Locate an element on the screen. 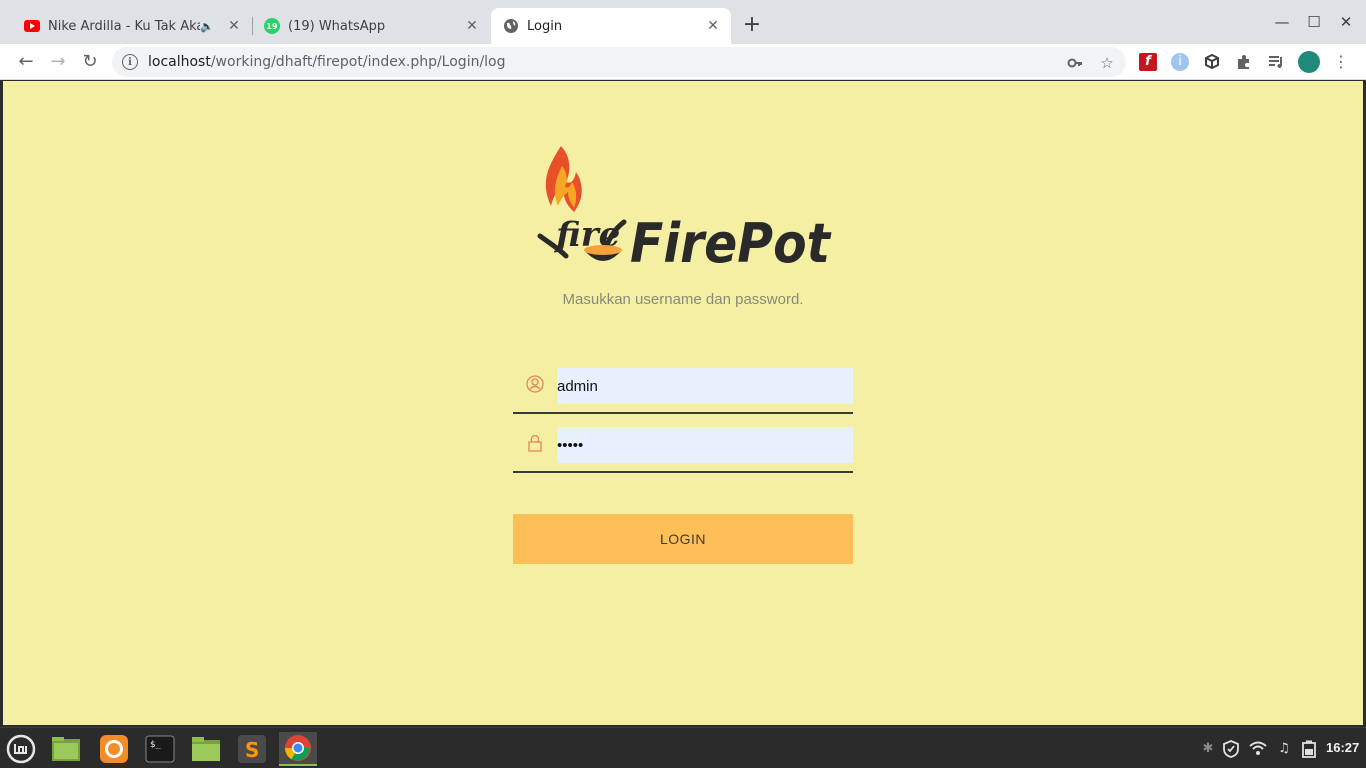 Image resolution: width=1366 pixels, height=768 pixels. back-icon: ← is located at coordinates (26, 62).